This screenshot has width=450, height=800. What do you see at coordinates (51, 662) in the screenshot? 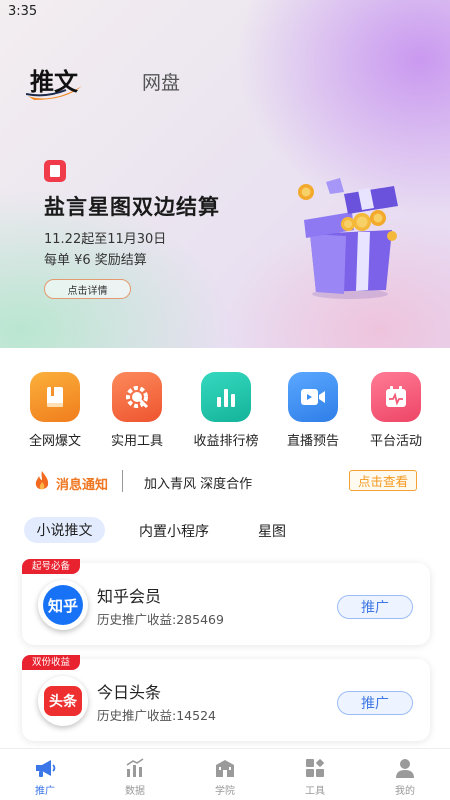
I see `card-tag: 双份收益` at bounding box center [51, 662].